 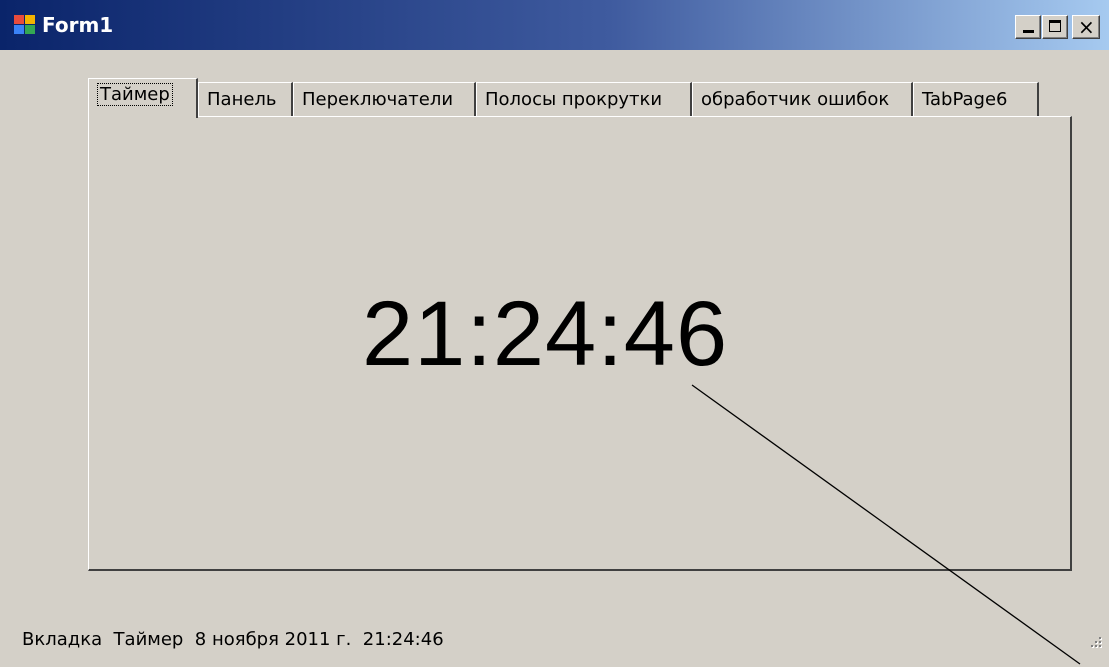 What do you see at coordinates (554, 641) in the screenshot?
I see `status-bar: Вкладка Таймер 8 ноября 2011 г. 21:24:46` at bounding box center [554, 641].